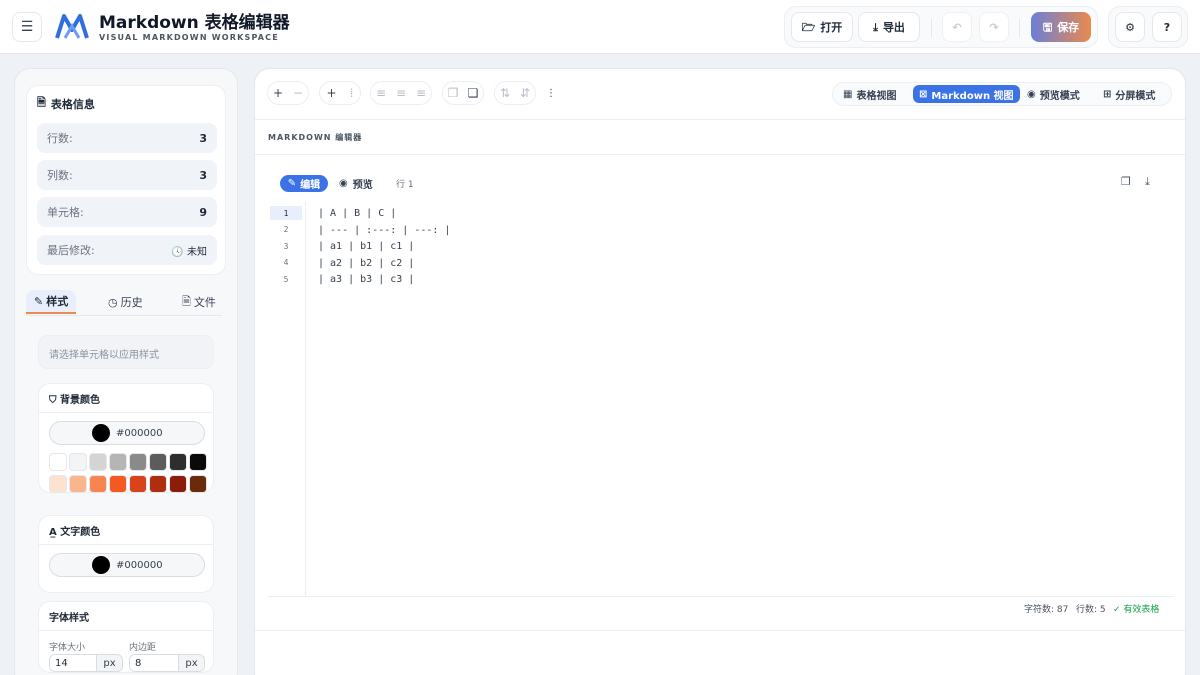  Describe the element at coordinates (113, 302) in the screenshot. I see `history-icon: ◷` at that location.